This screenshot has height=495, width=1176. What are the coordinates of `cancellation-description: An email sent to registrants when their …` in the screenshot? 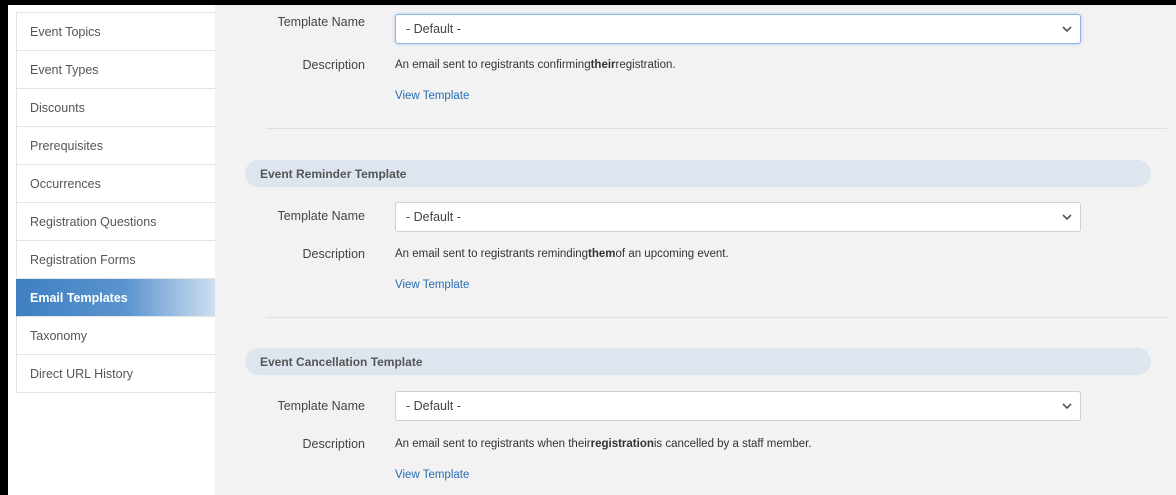 It's located at (603, 444).